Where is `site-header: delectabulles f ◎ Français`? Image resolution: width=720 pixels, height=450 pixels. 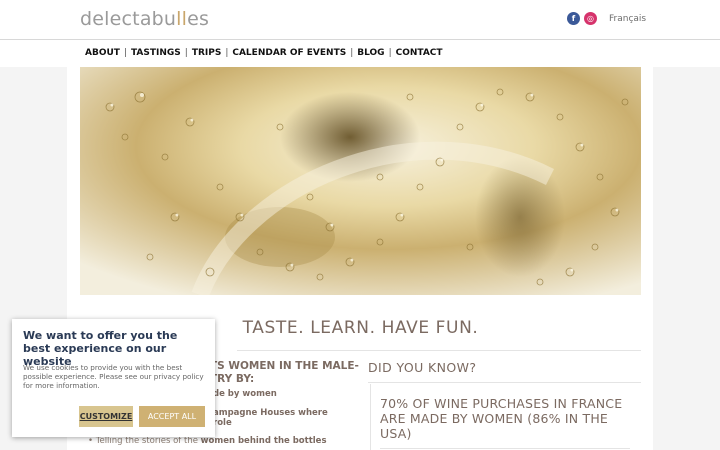
site-header: delectabulles f ◎ Français is located at coordinates (360, 19).